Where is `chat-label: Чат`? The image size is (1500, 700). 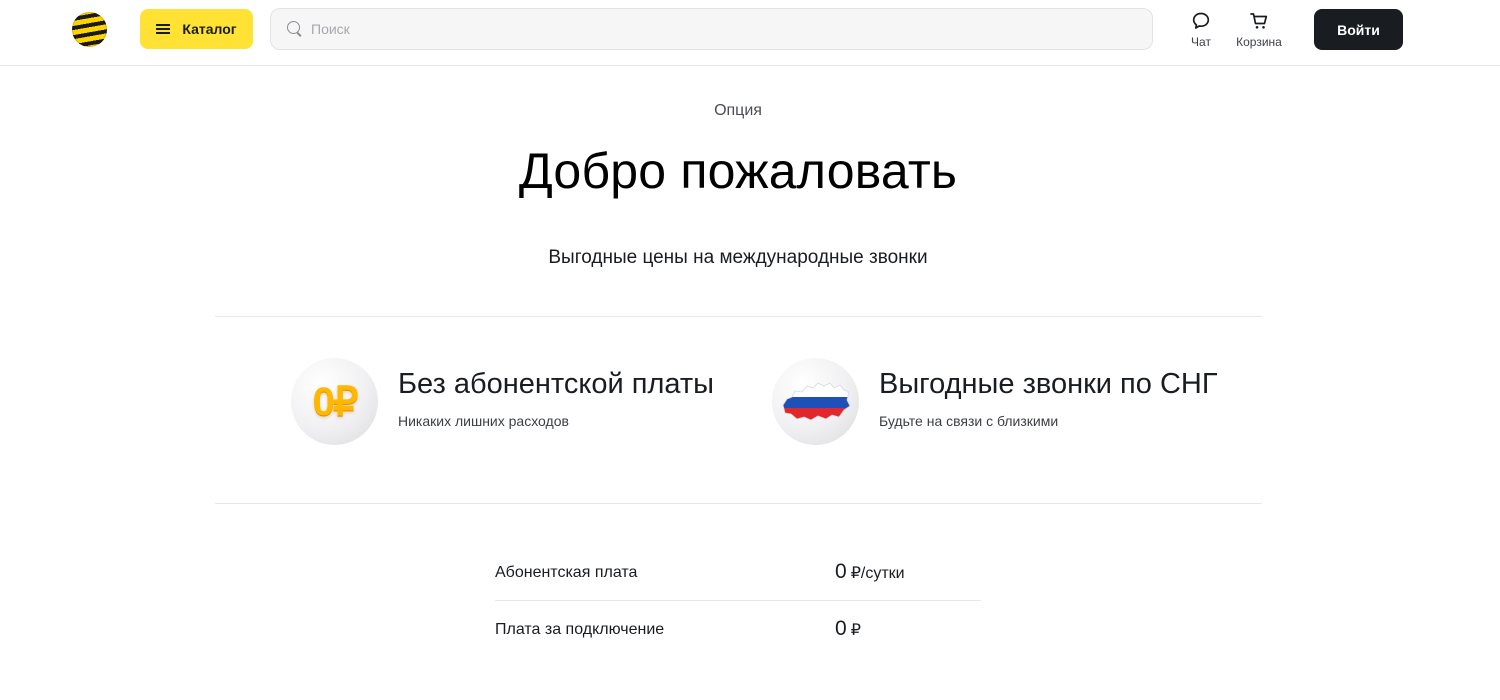
chat-label: Чат is located at coordinates (1201, 42).